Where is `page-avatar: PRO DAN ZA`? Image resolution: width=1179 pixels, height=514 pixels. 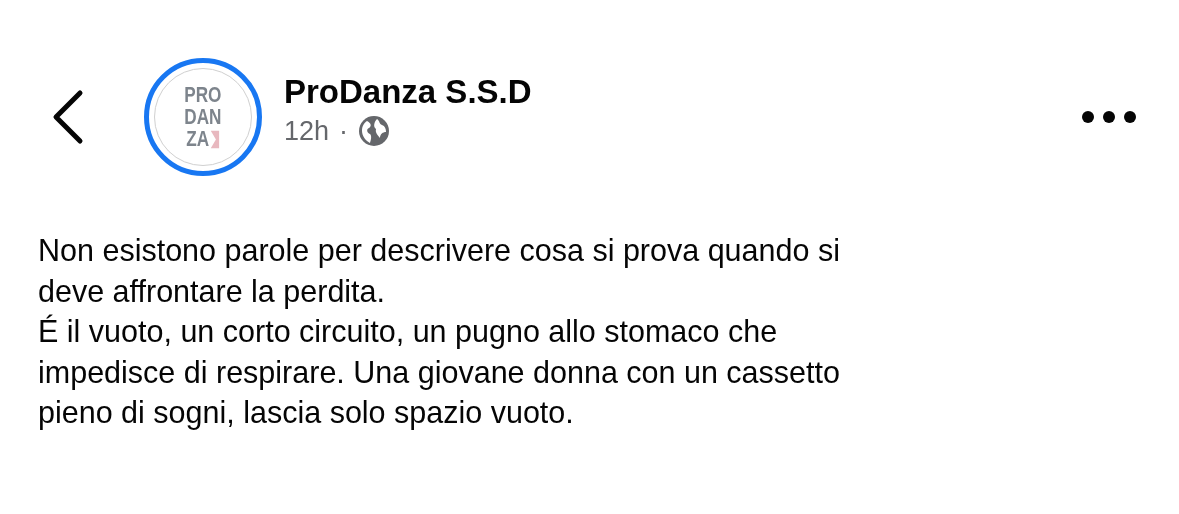
page-avatar: PRO DAN ZA is located at coordinates (203, 117).